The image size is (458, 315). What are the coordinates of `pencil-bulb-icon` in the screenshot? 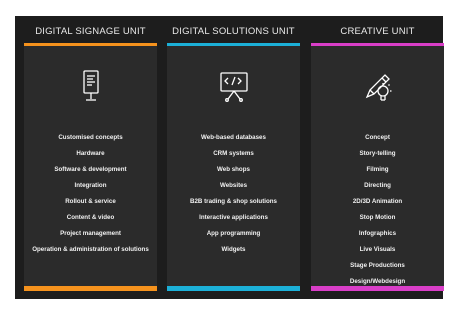 It's located at (378, 86).